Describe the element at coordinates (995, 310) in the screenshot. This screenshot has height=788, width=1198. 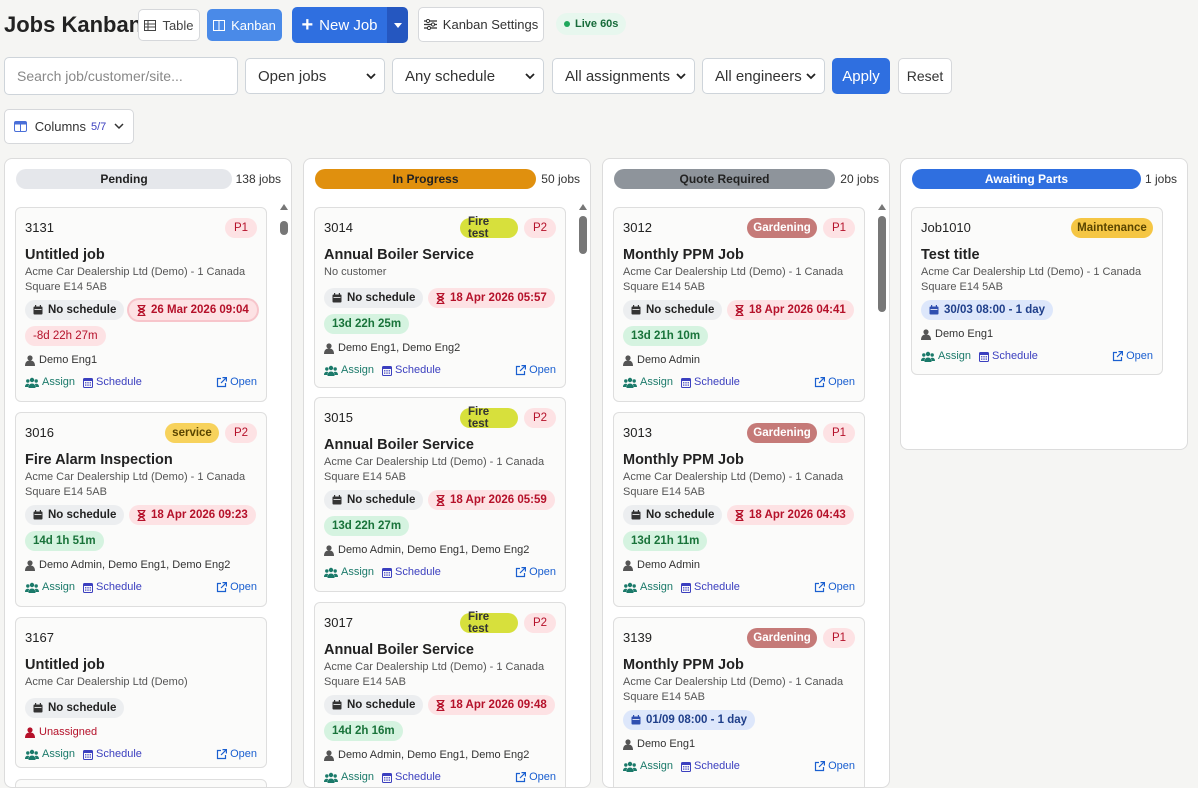
I see `schedule-text: 30/03 08:00 - 1 day` at that location.